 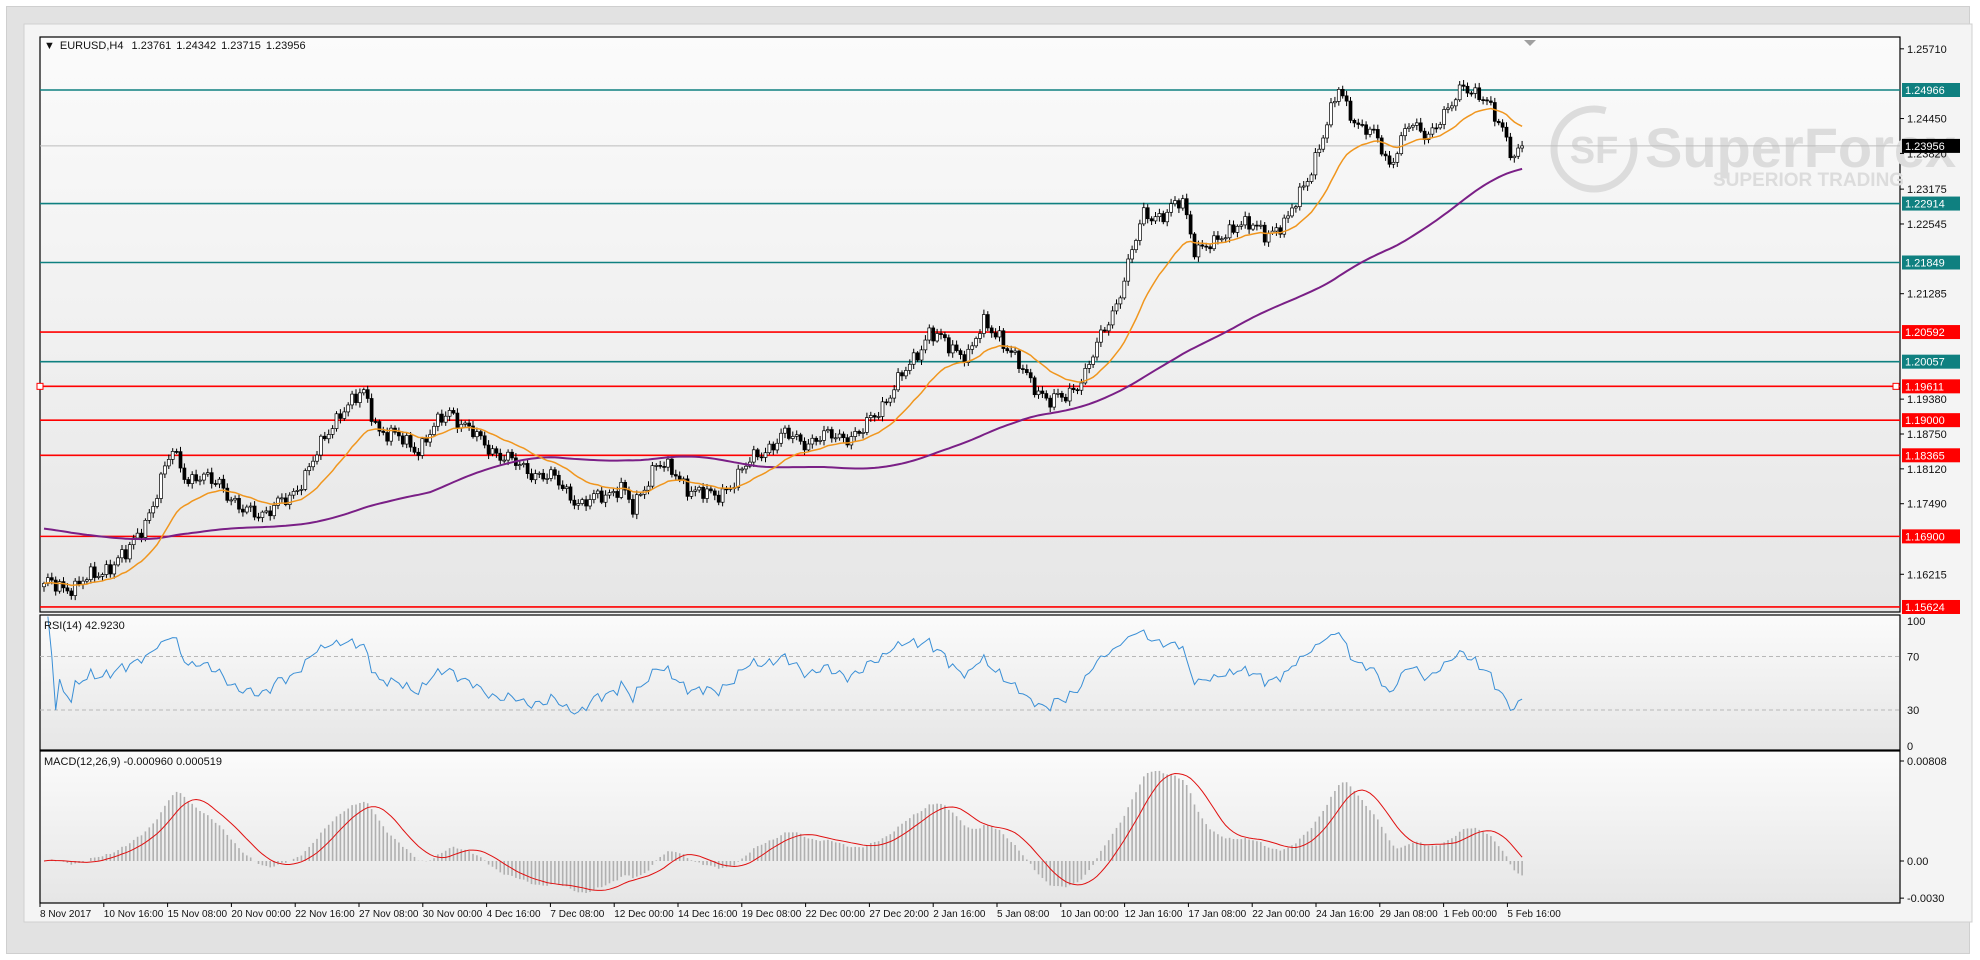 What do you see at coordinates (241, 46) in the screenshot?
I see `low-value: 1.23715` at bounding box center [241, 46].